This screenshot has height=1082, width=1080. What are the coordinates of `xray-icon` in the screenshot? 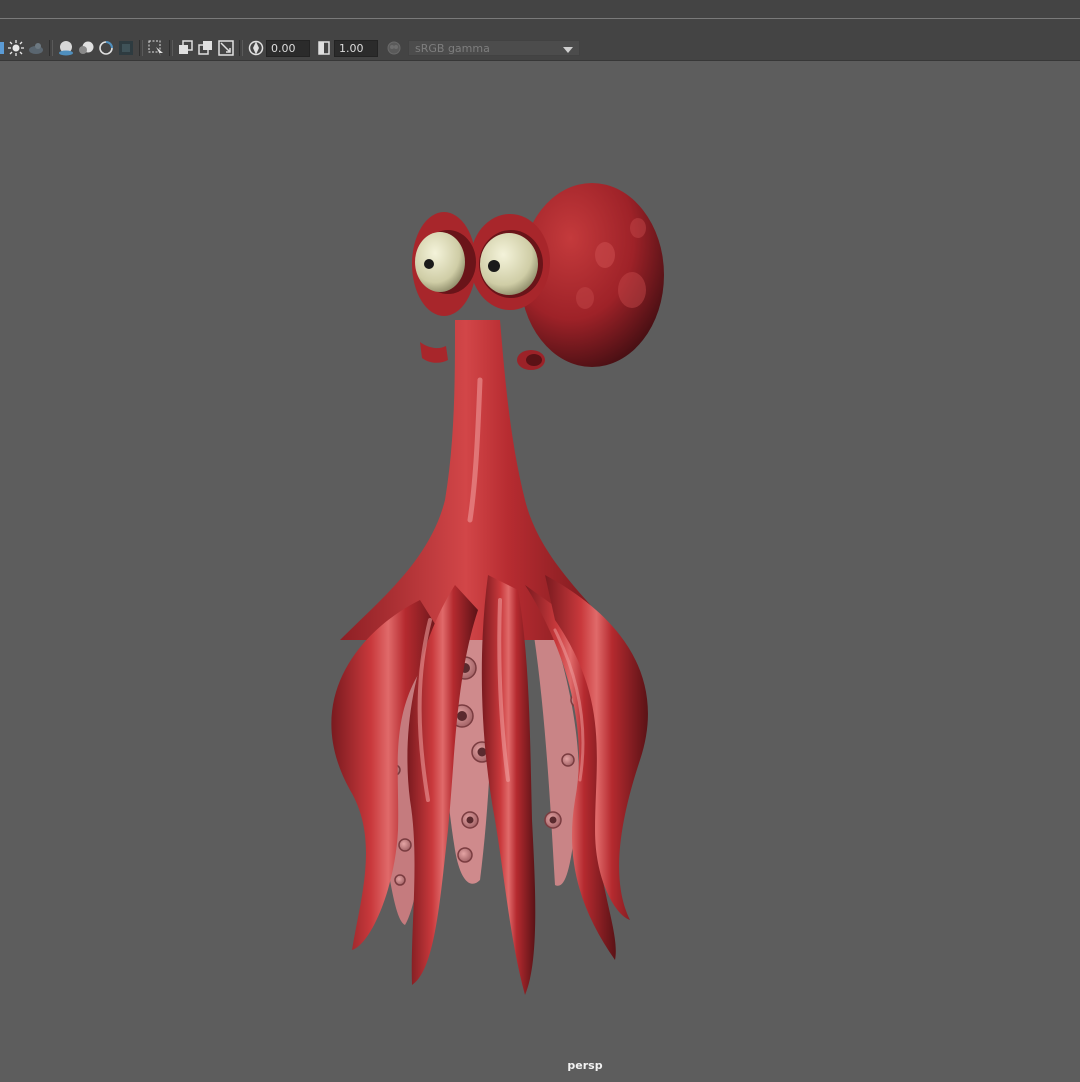 It's located at (156, 48).